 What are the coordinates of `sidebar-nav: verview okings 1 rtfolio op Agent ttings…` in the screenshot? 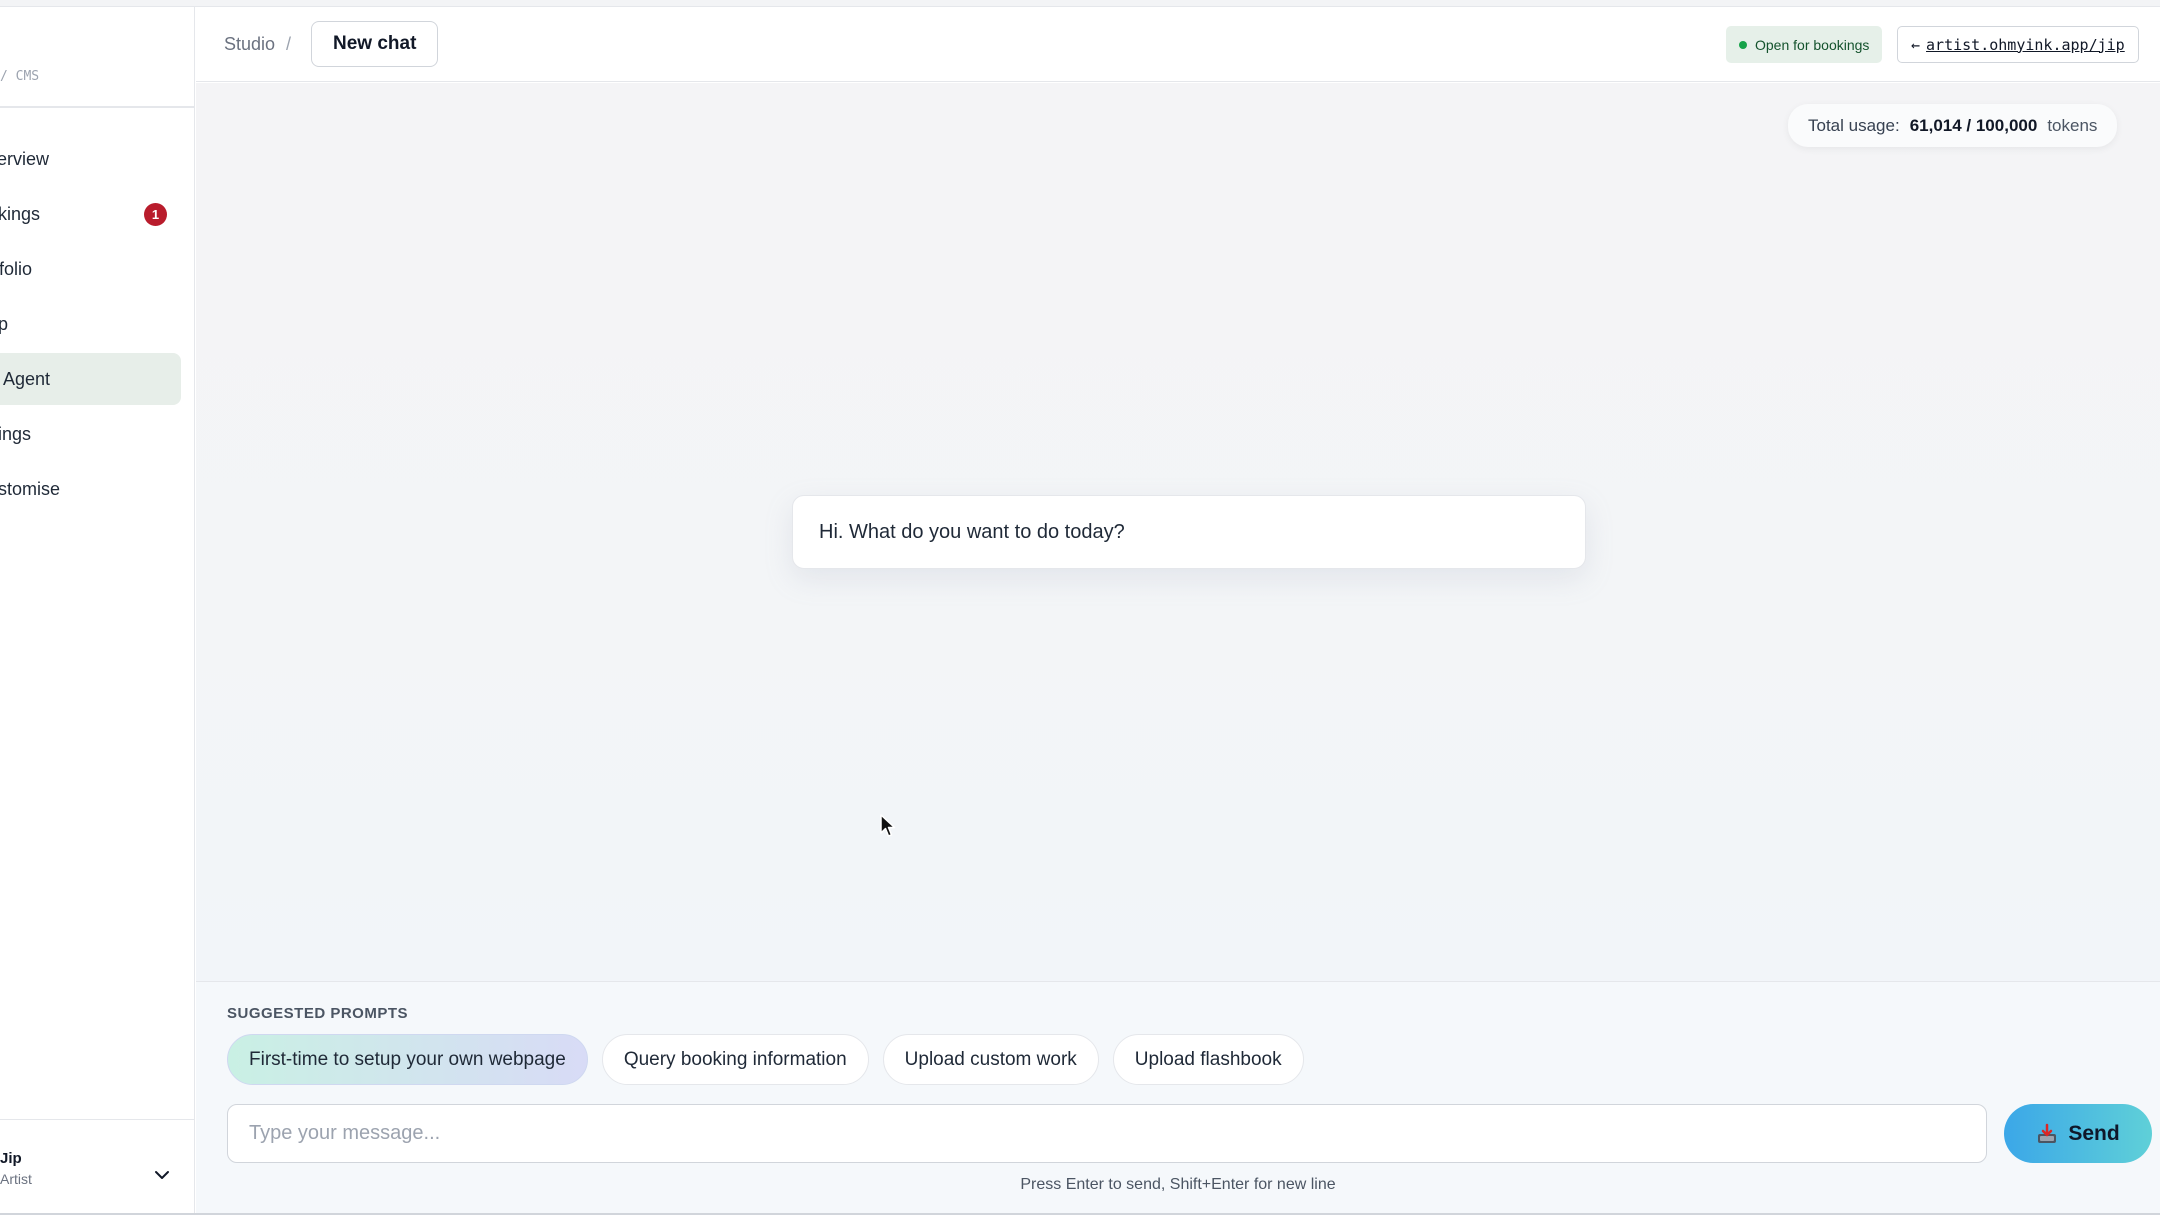 It's located at (90, 325).